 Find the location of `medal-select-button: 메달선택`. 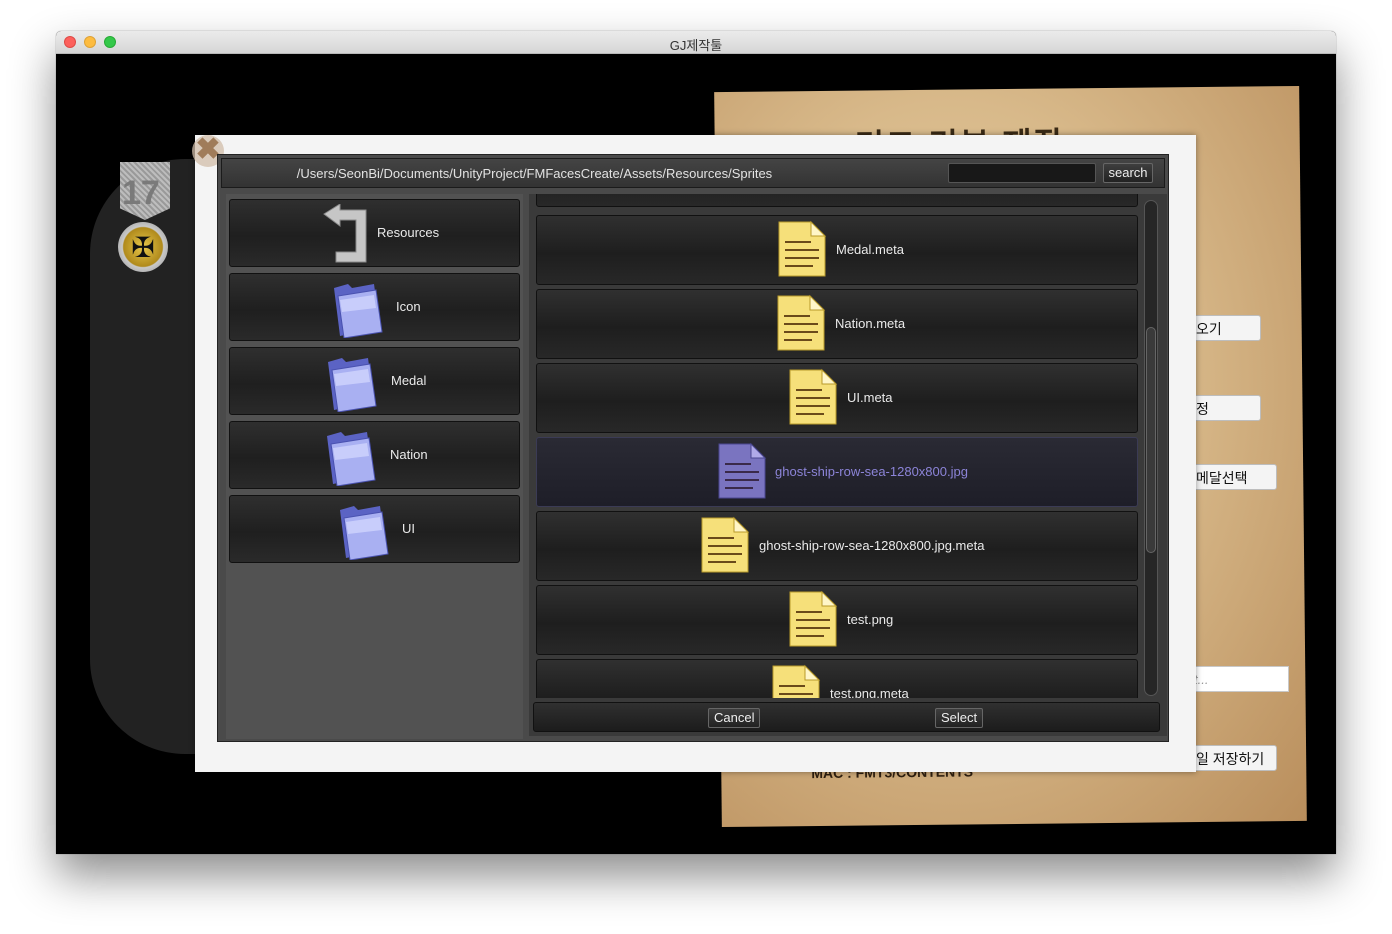

medal-select-button: 메달선택 is located at coordinates (1233, 477).